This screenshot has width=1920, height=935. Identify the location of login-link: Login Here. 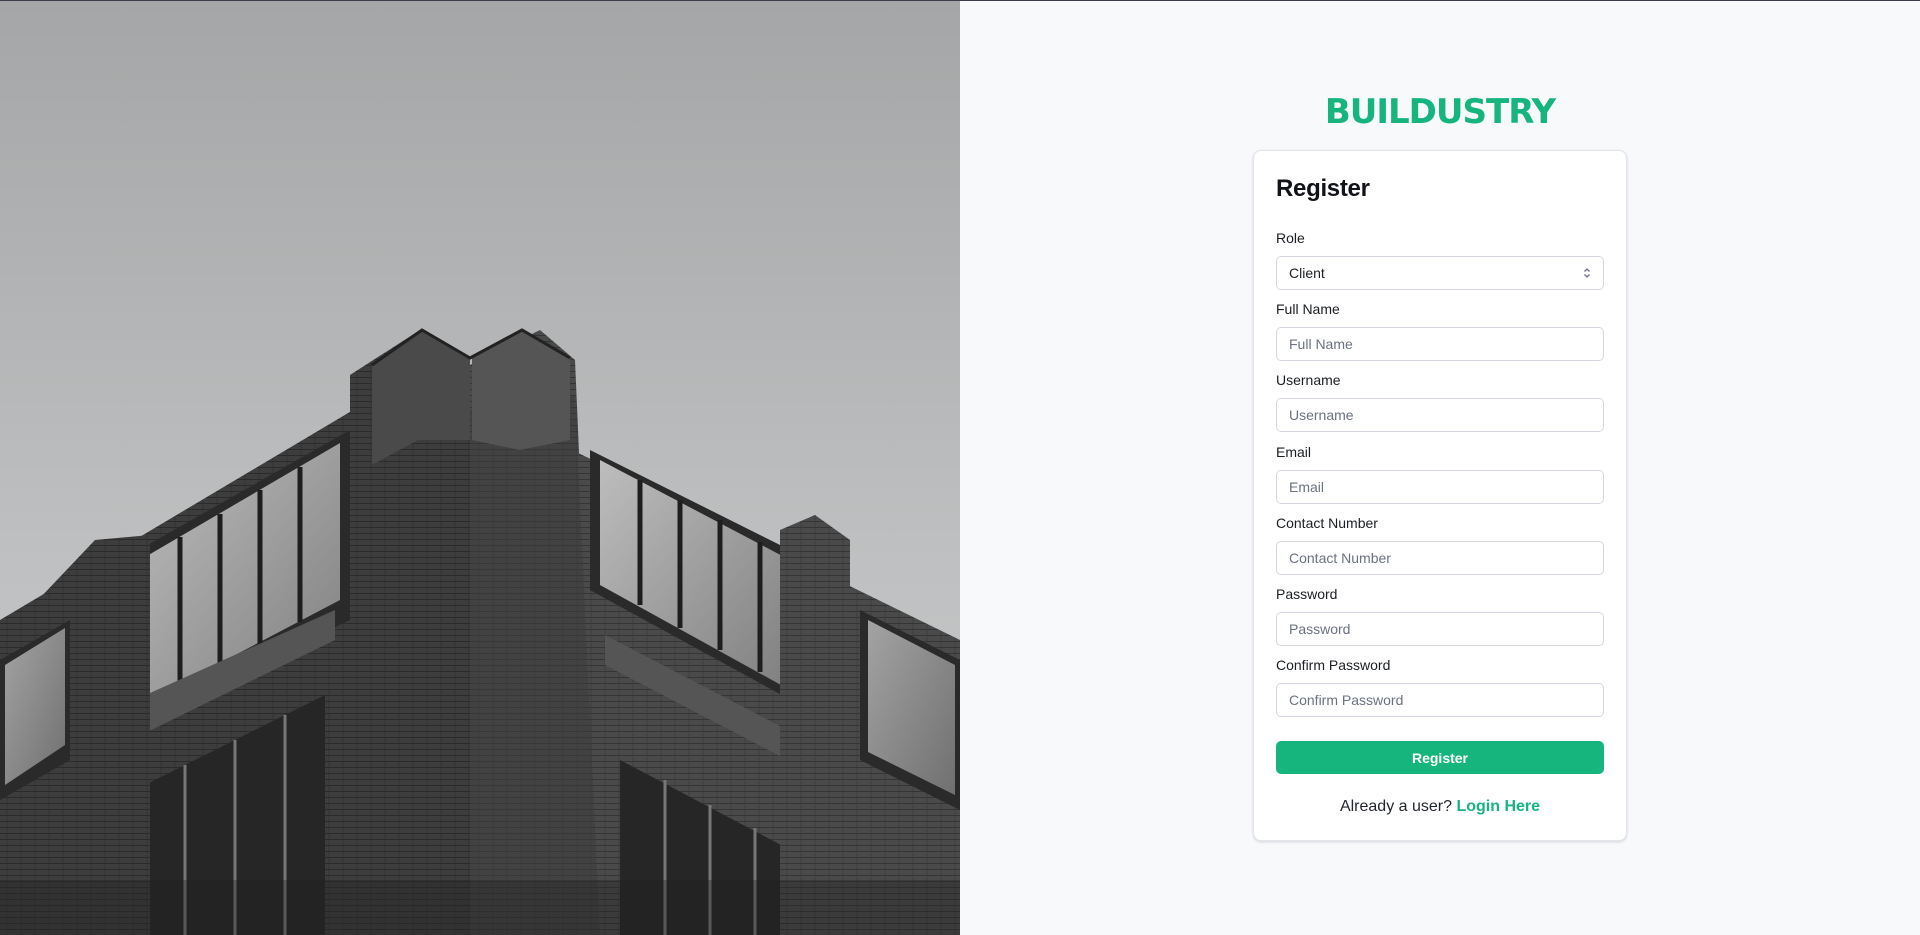
(1498, 806).